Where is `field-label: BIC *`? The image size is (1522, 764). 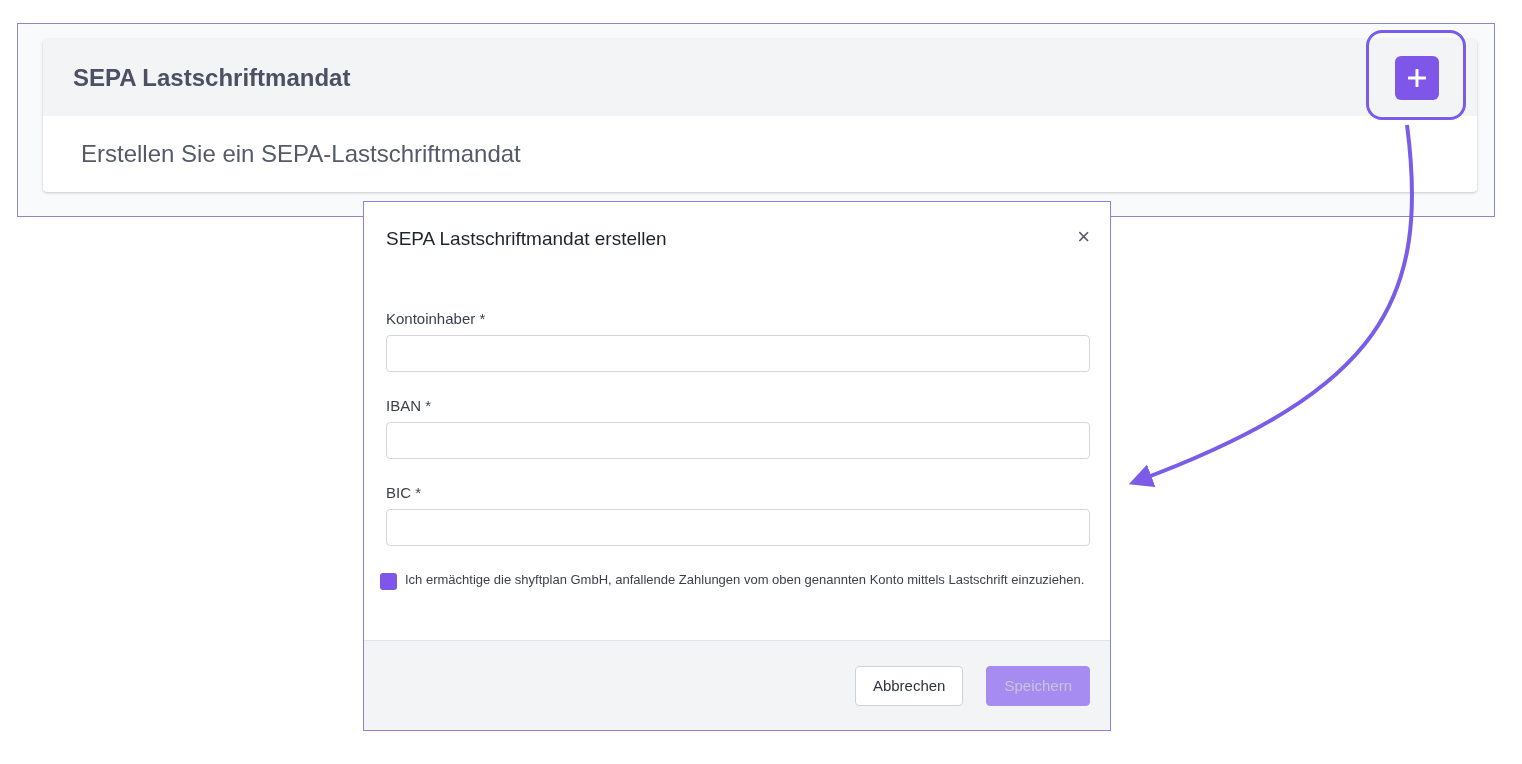
field-label: BIC * is located at coordinates (404, 492).